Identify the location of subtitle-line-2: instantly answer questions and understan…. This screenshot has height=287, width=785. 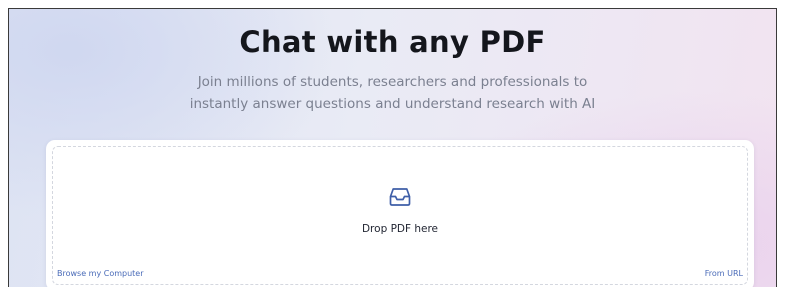
(392, 104).